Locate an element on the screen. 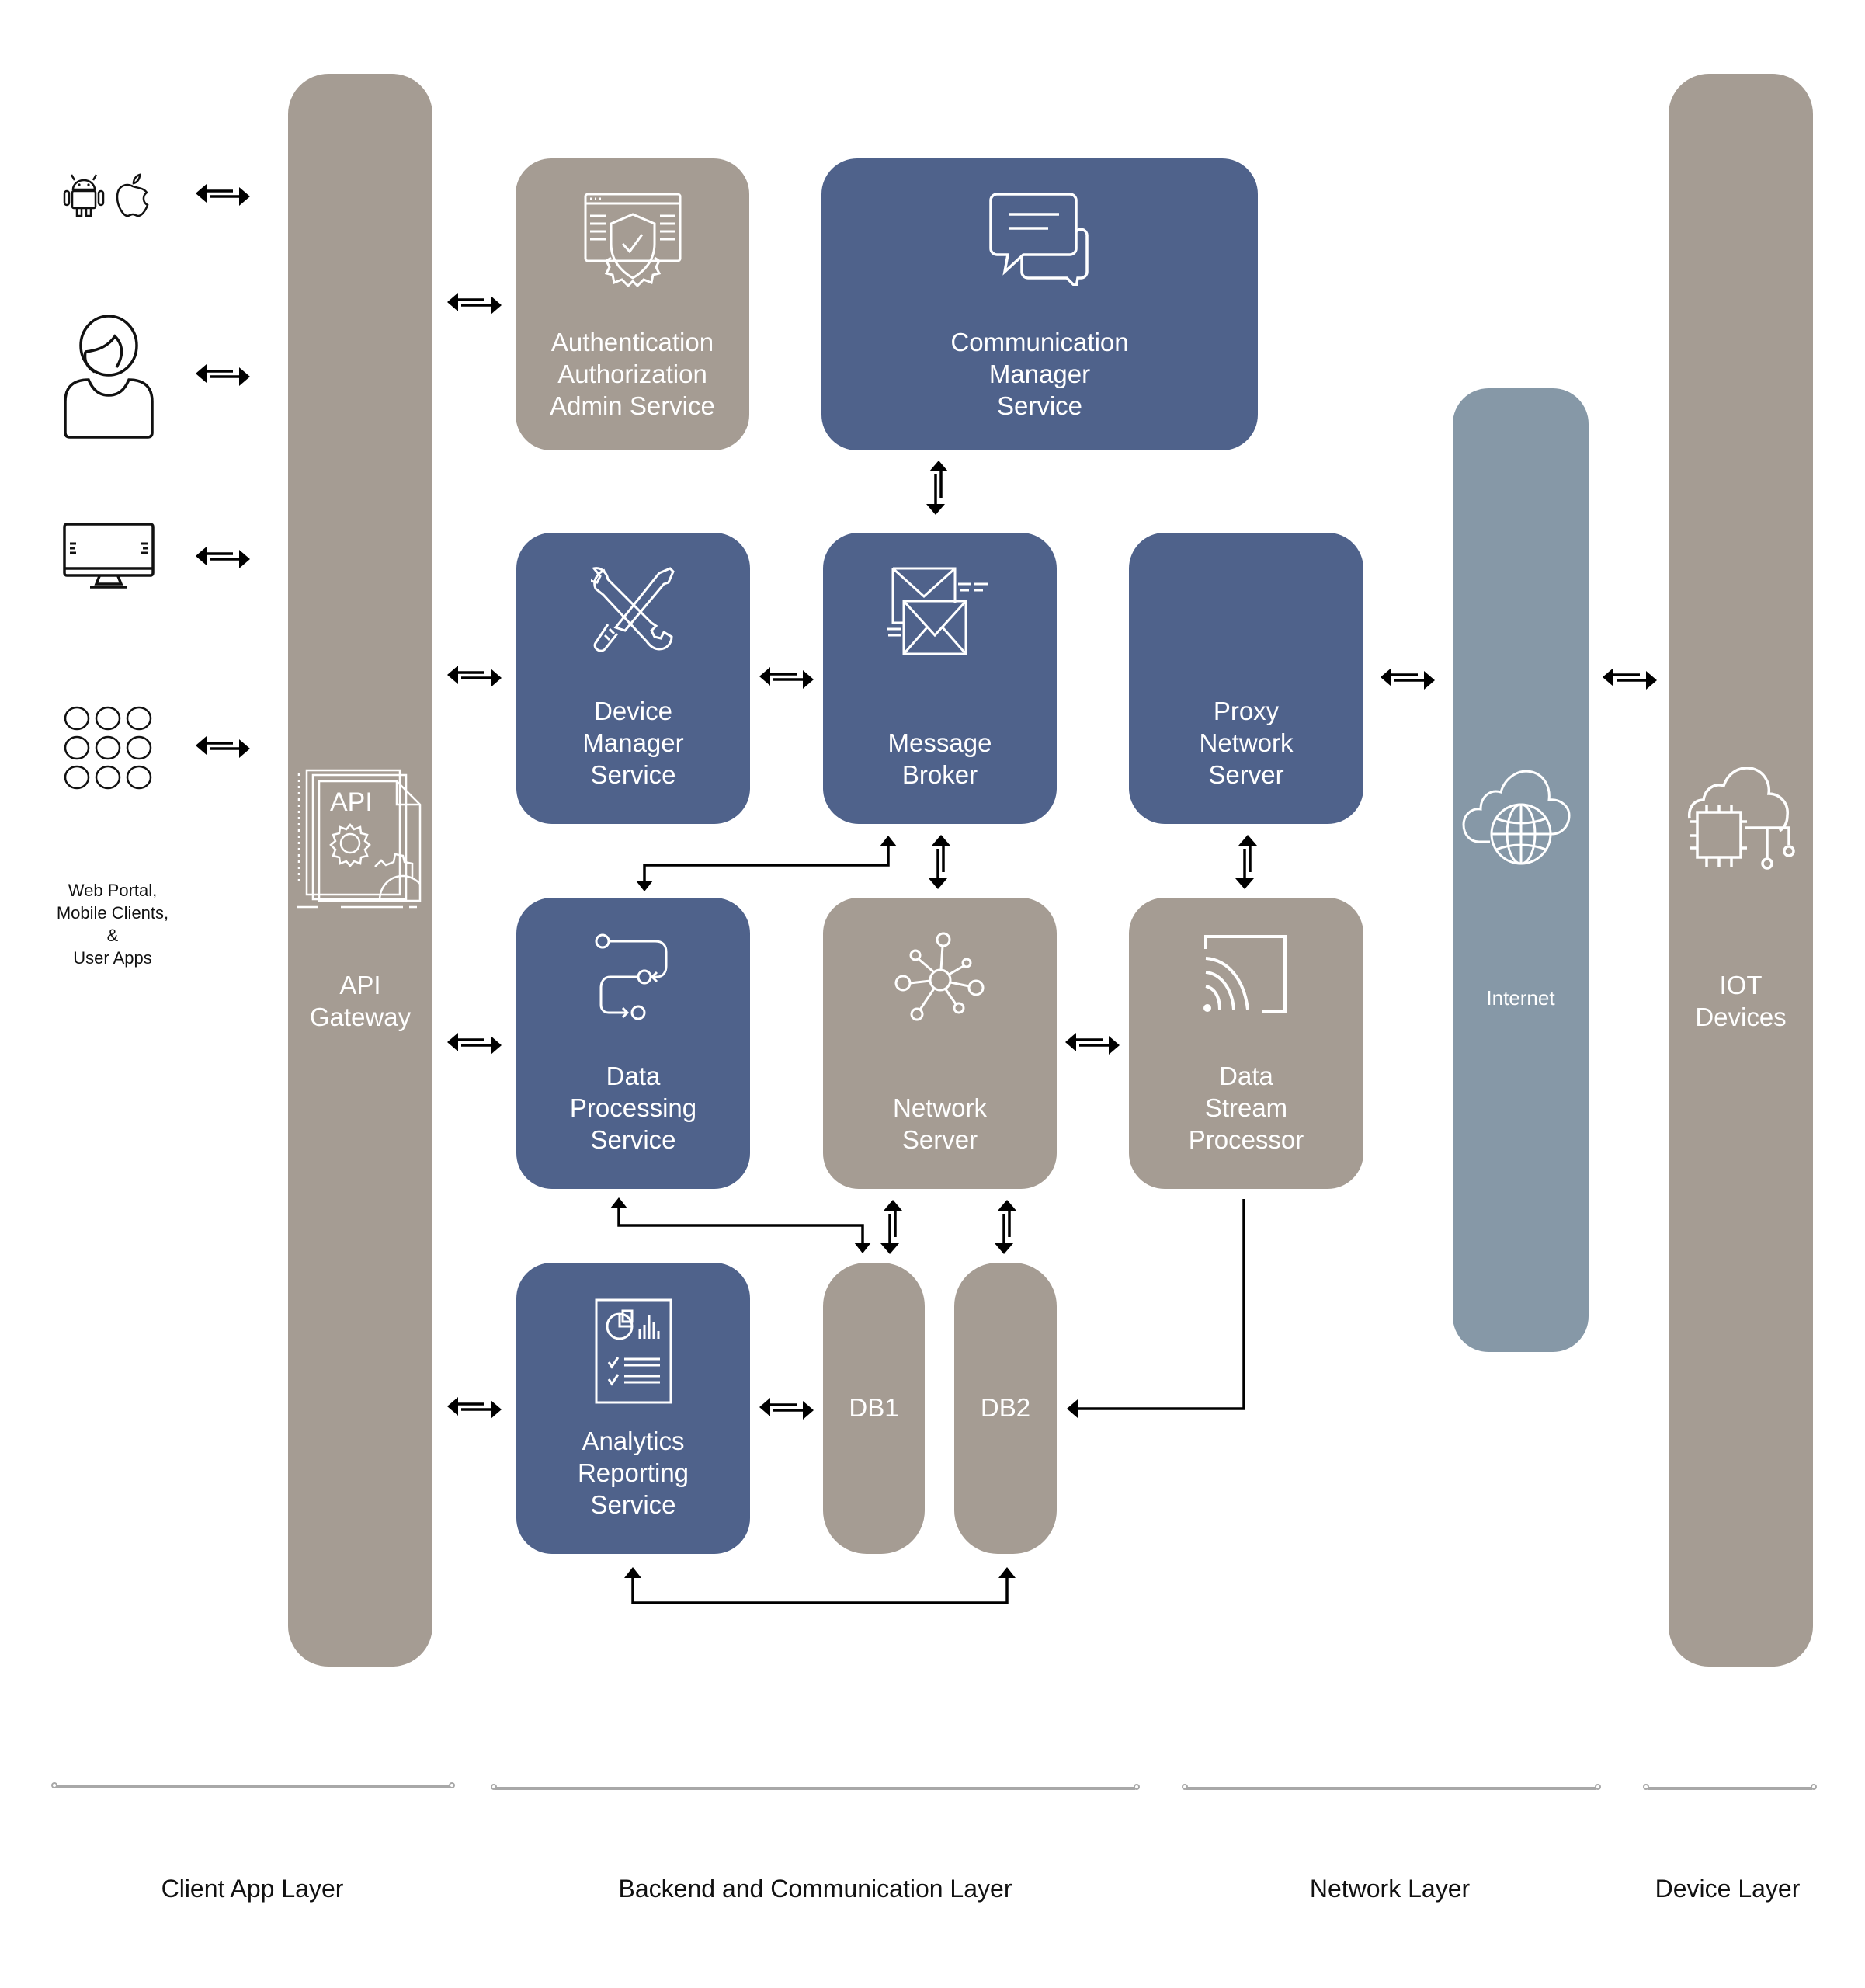  arrow-api-analytics is located at coordinates (474, 1407).